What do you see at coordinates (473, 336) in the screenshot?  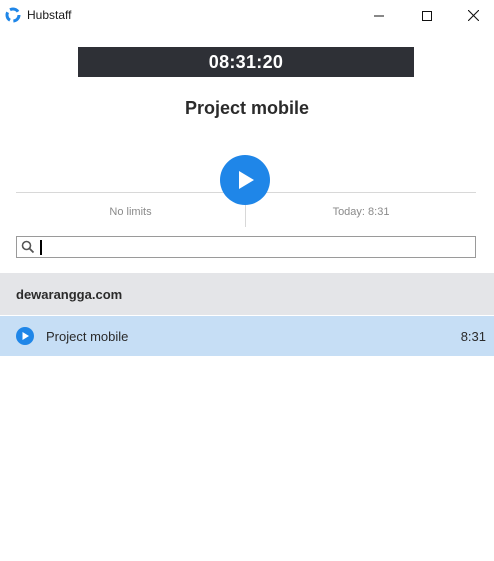 I see `project-time: 8:31` at bounding box center [473, 336].